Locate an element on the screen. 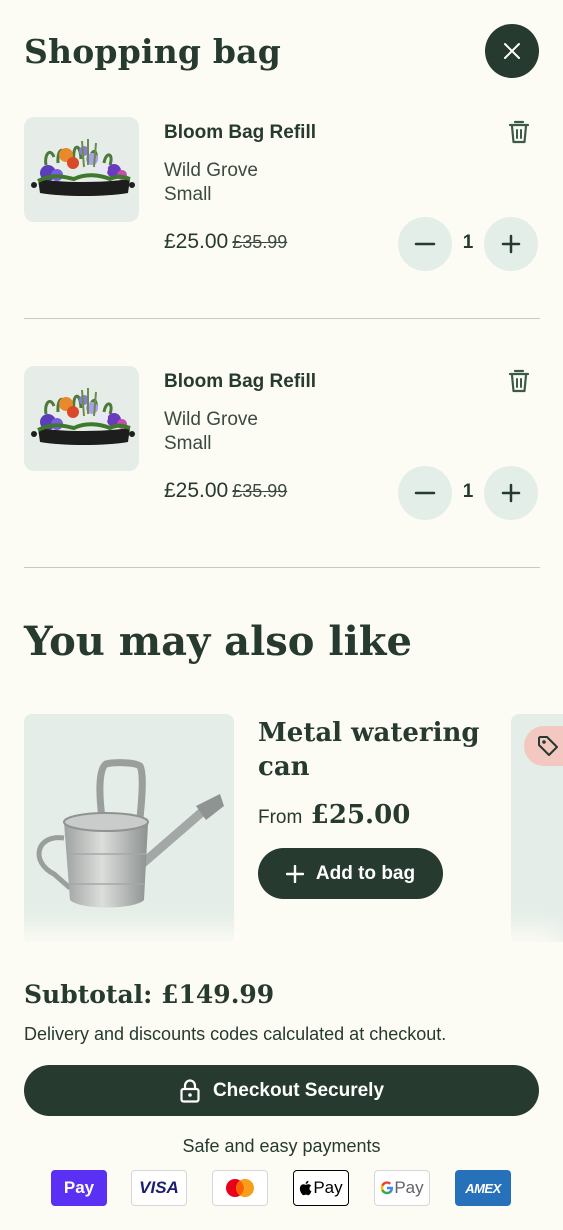 The width and height of the screenshot is (563, 1230). recommended-product-name: Metal watering can is located at coordinates (378, 750).